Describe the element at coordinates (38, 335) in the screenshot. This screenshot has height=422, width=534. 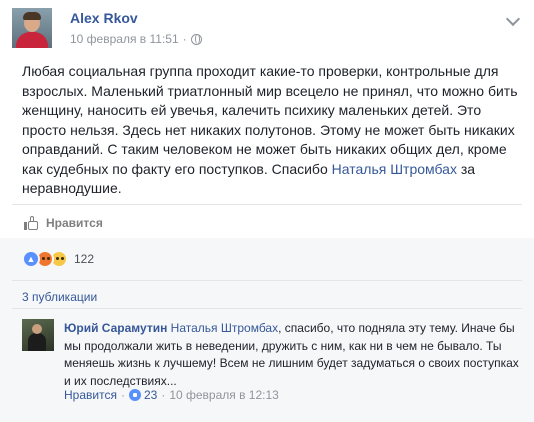
I see `commenter-avatar` at that location.